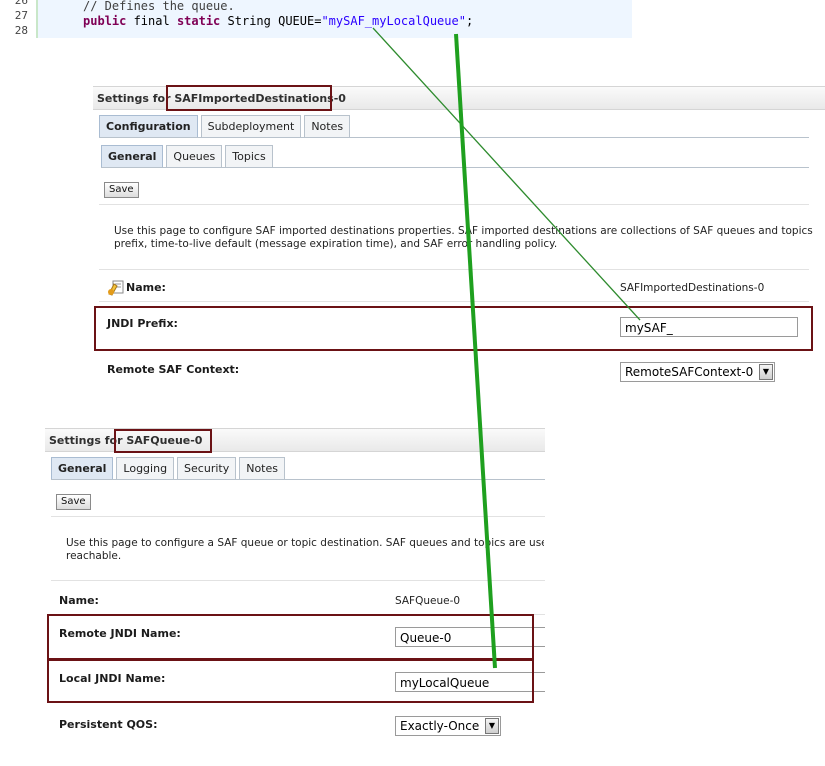  What do you see at coordinates (173, 369) in the screenshot?
I see `remote-saf-context-label: Remote SAF Context:` at bounding box center [173, 369].